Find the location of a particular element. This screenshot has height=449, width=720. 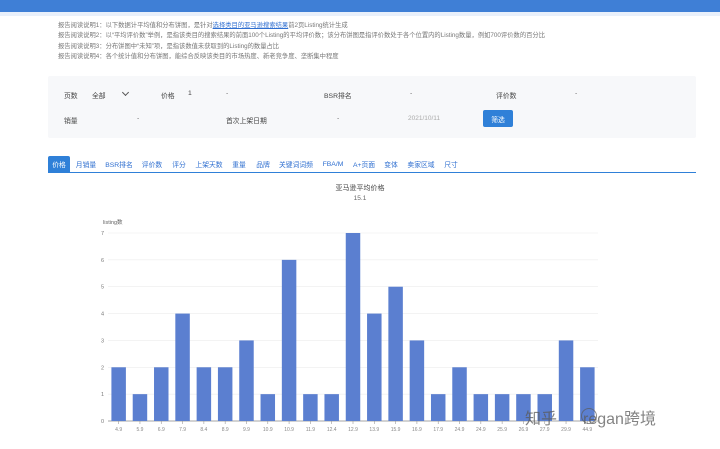

x-tick-label-17: 24.9 is located at coordinates (481, 430).